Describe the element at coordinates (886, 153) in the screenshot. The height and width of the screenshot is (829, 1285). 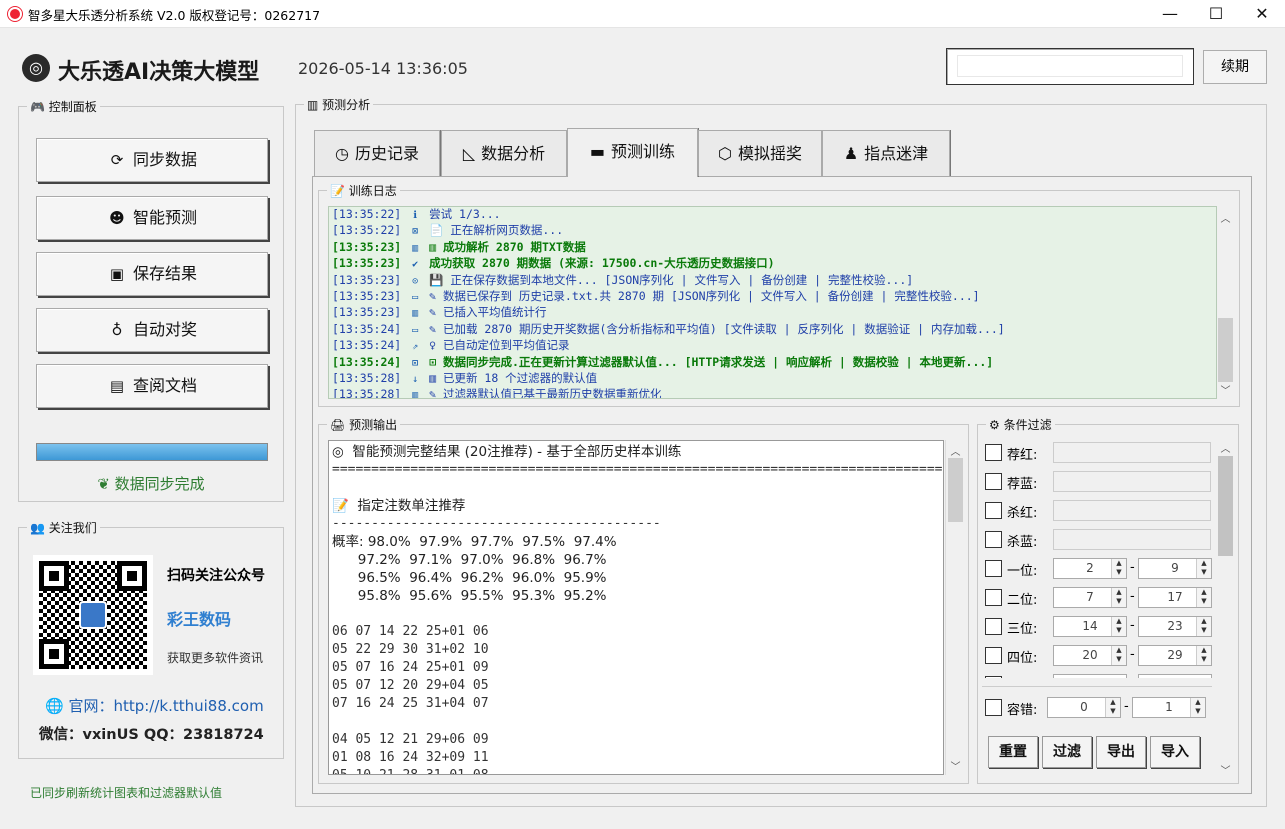
I see `tab-guidance: ♟ 指点迷津` at that location.